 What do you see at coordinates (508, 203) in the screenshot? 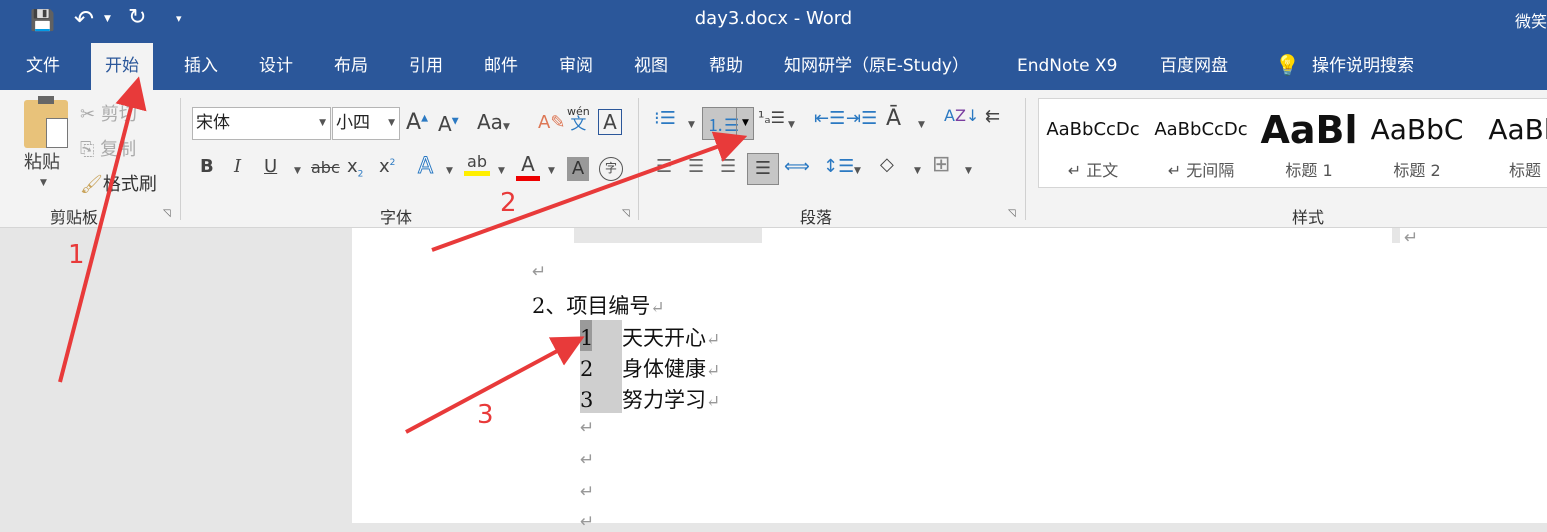
I see `annotation-label-2: 2` at bounding box center [508, 203].